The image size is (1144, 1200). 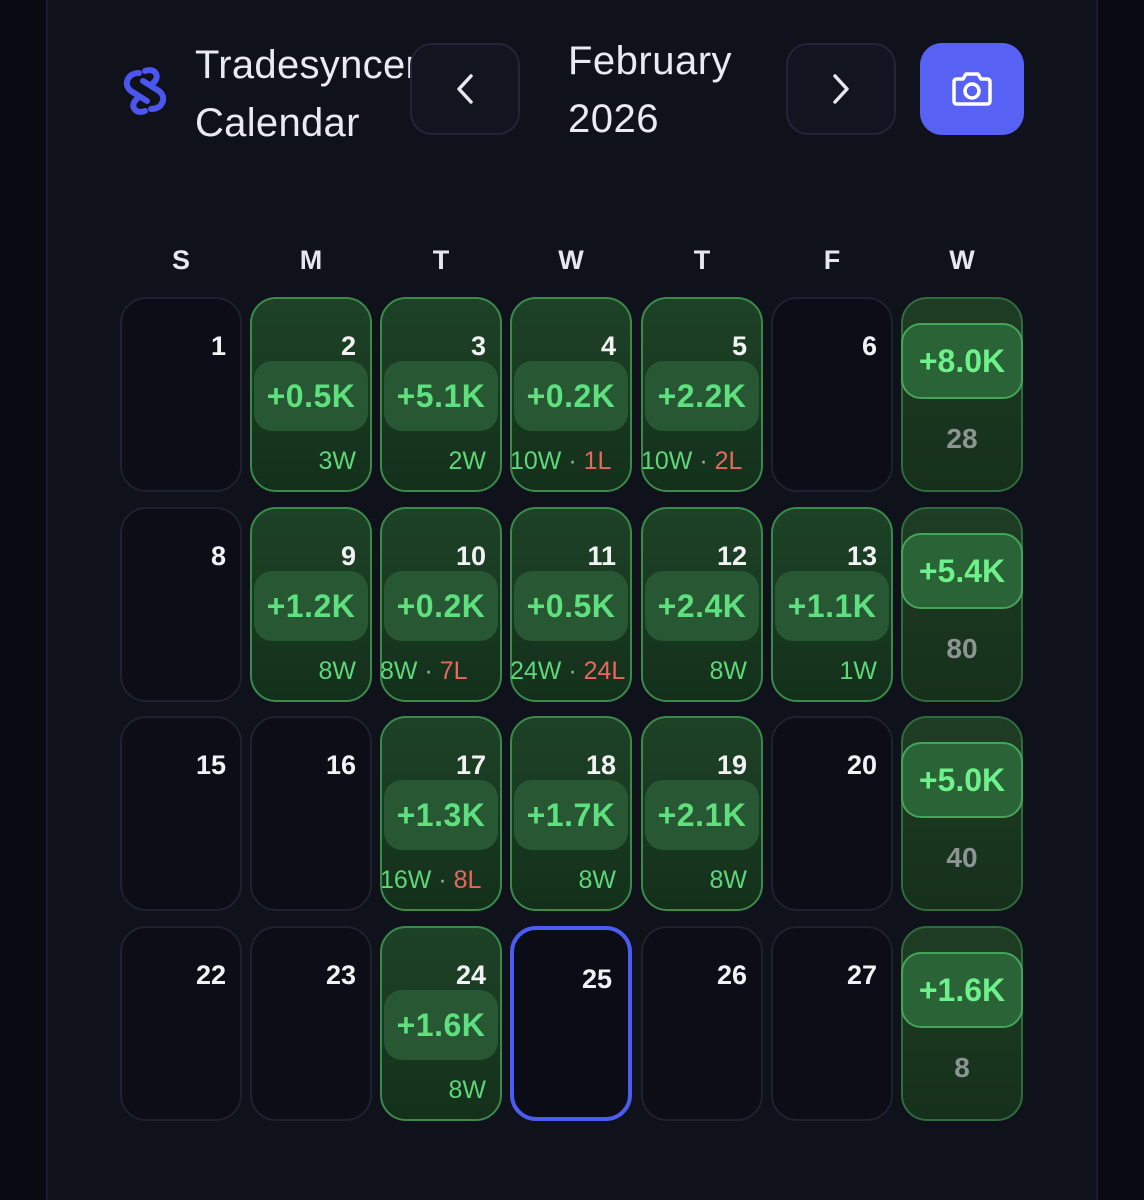 What do you see at coordinates (972, 89) in the screenshot?
I see `screenshot-button` at bounding box center [972, 89].